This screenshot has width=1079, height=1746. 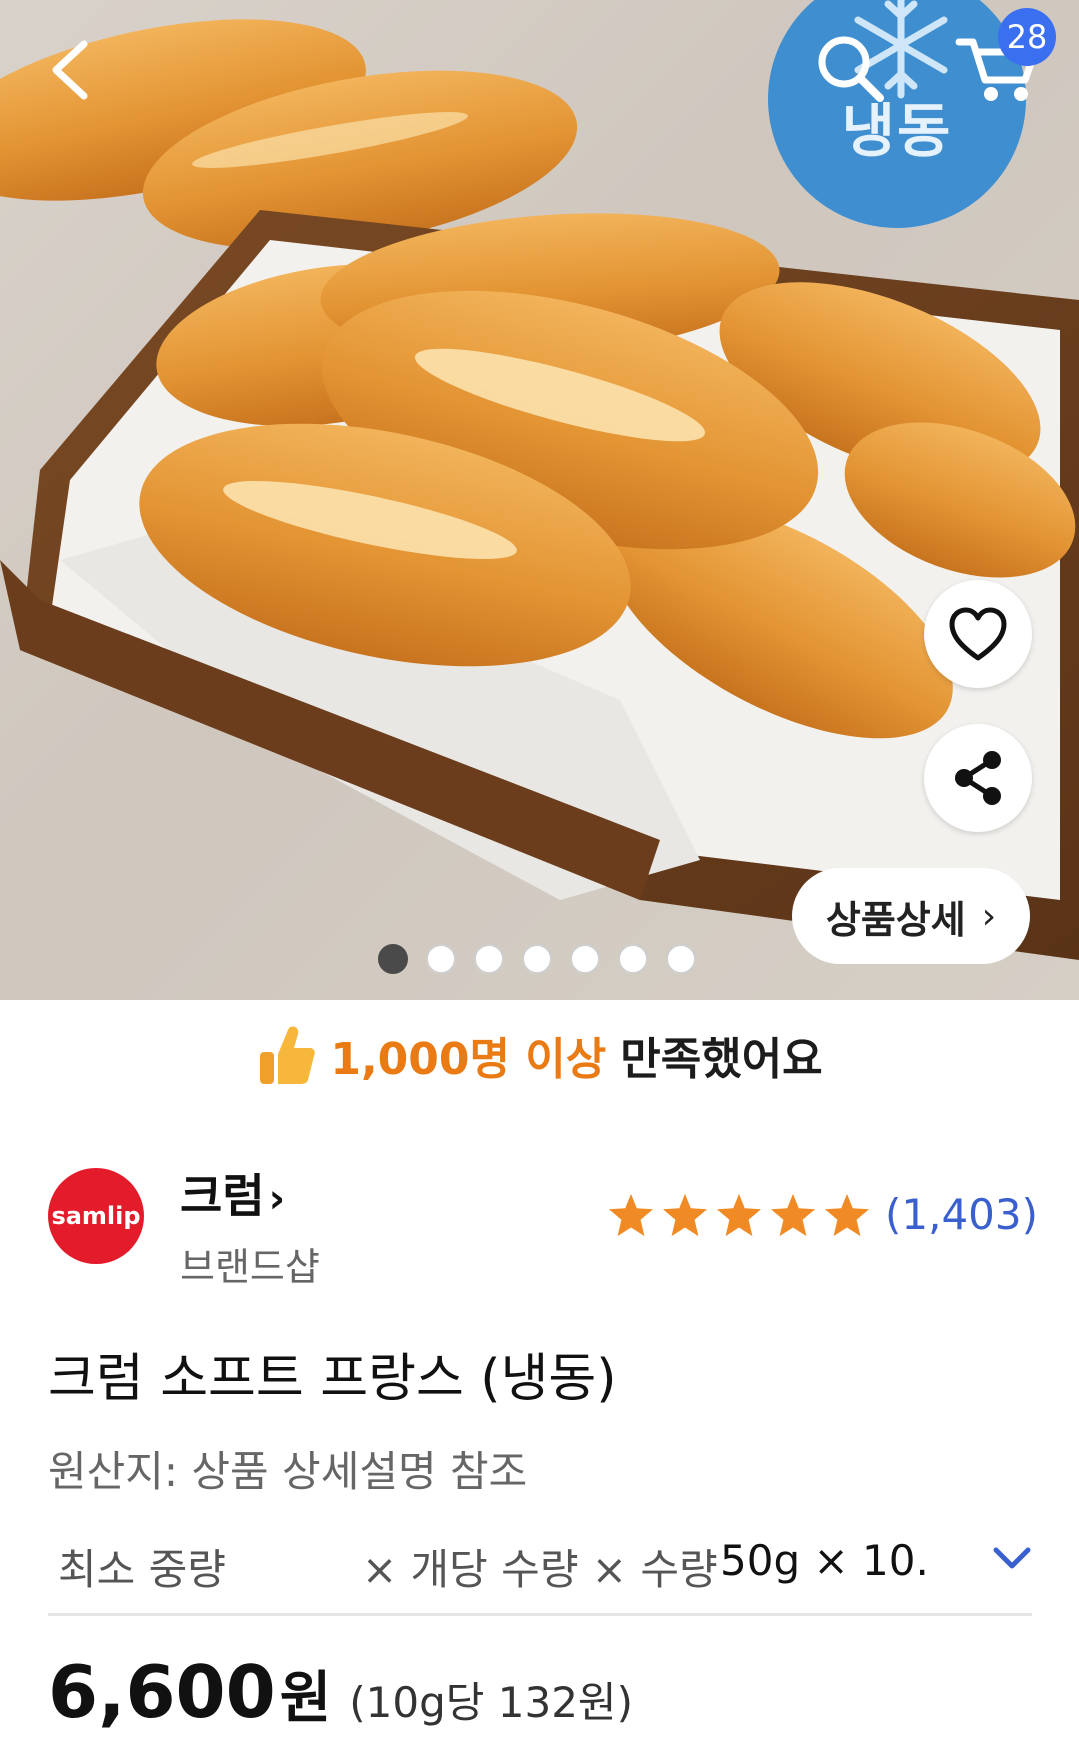 I want to click on product-detail-label: 상품상세, so click(x=895, y=919).